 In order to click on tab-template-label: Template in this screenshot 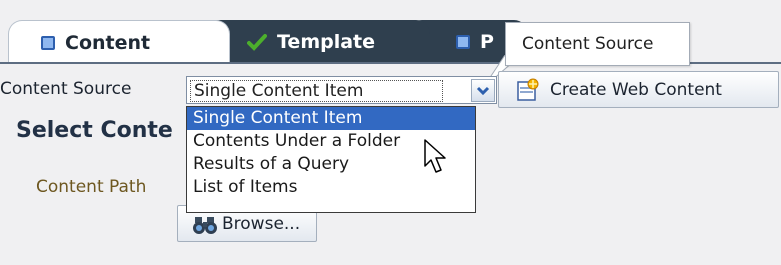, I will do `click(326, 42)`.